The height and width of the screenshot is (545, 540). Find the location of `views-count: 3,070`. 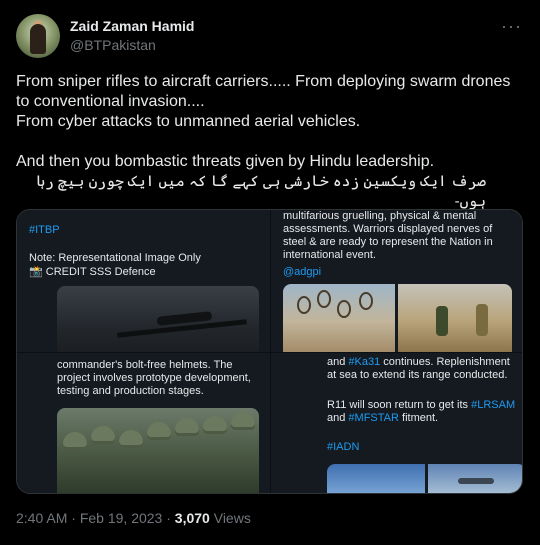

views-count: 3,070 is located at coordinates (192, 518).